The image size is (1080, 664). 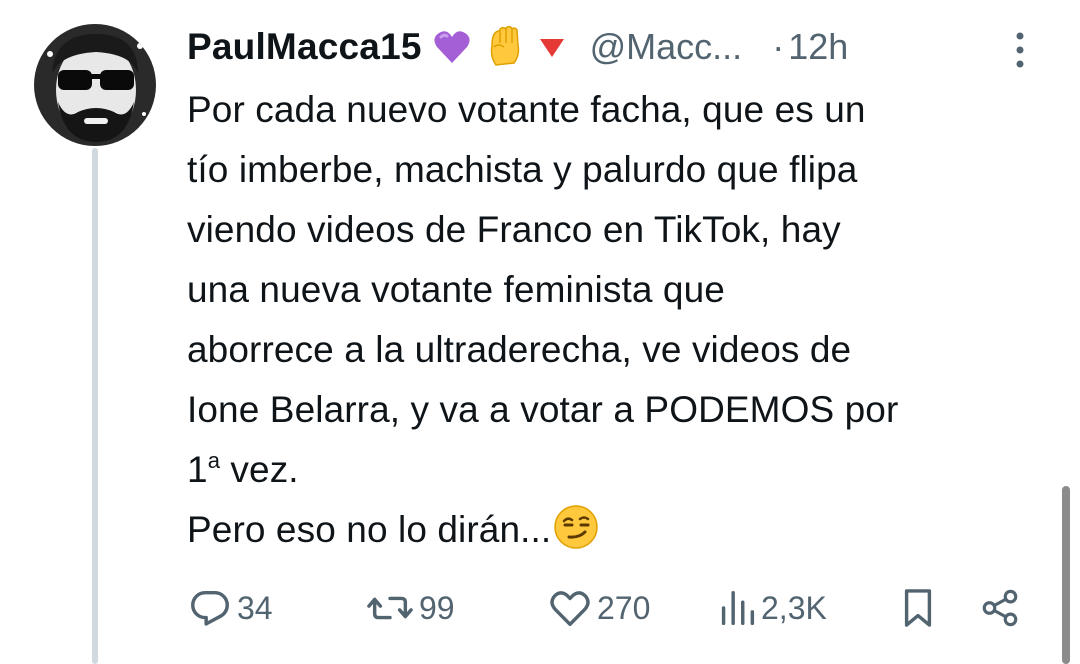 What do you see at coordinates (818, 47) in the screenshot?
I see `timestamp: 12h` at bounding box center [818, 47].